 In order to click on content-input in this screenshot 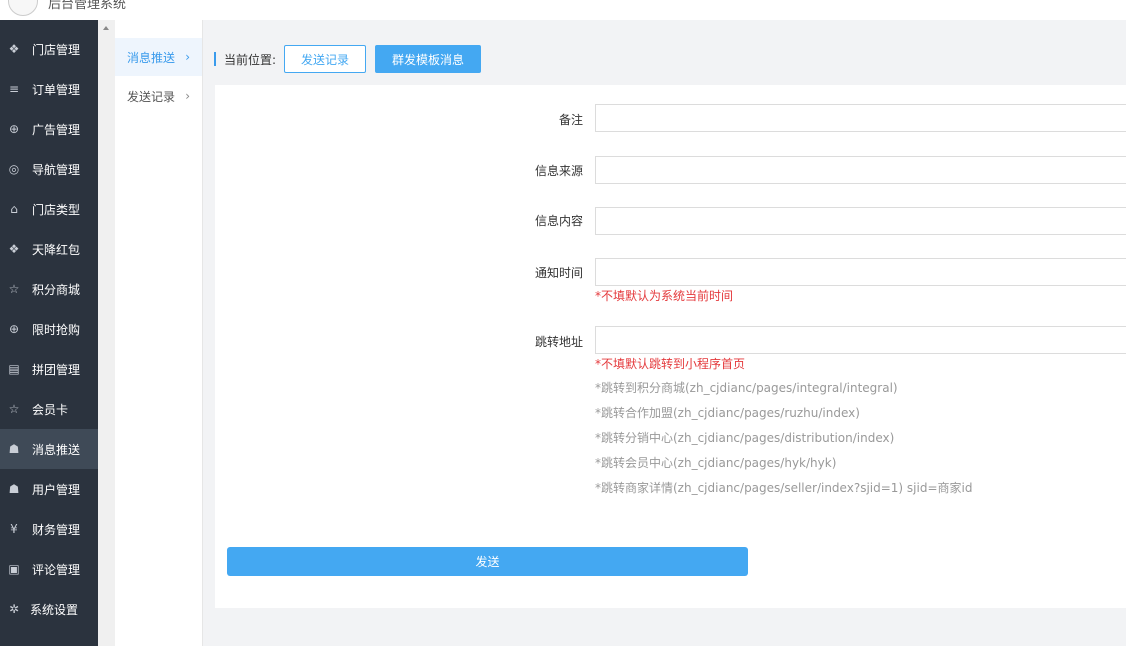, I will do `click(860, 221)`.